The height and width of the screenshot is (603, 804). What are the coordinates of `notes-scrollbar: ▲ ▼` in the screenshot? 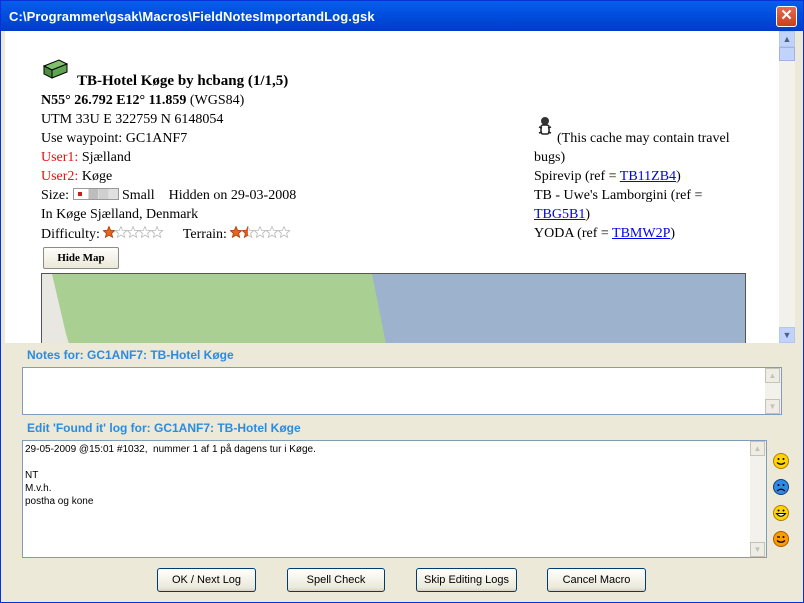 It's located at (773, 391).